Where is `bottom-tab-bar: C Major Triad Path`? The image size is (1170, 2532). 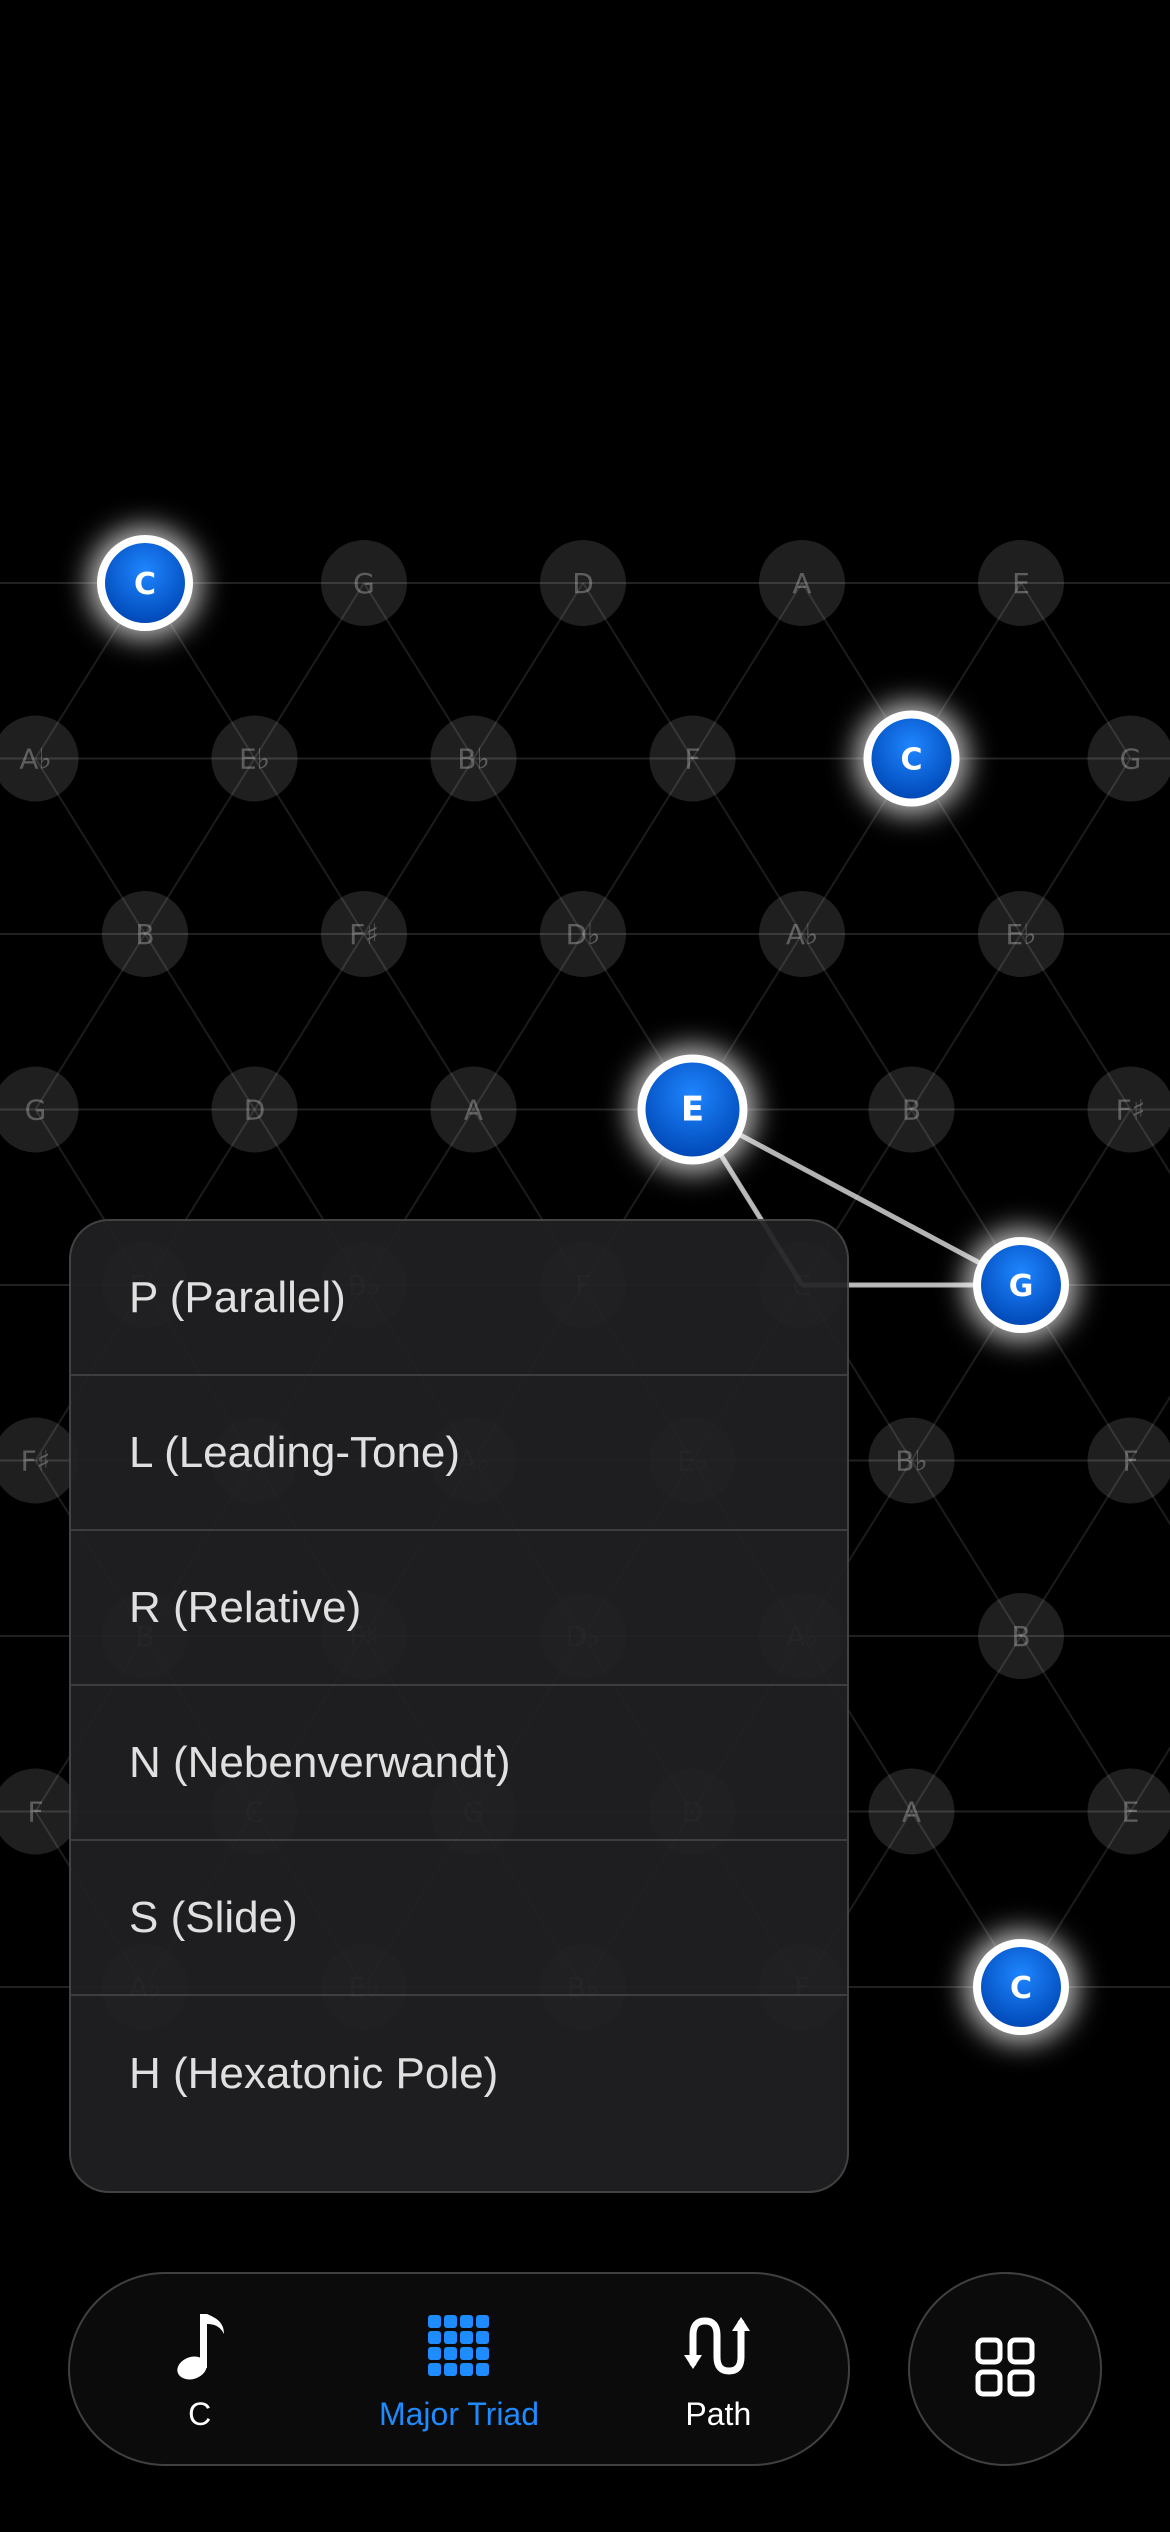 bottom-tab-bar: C Major Triad Path is located at coordinates (459, 2369).